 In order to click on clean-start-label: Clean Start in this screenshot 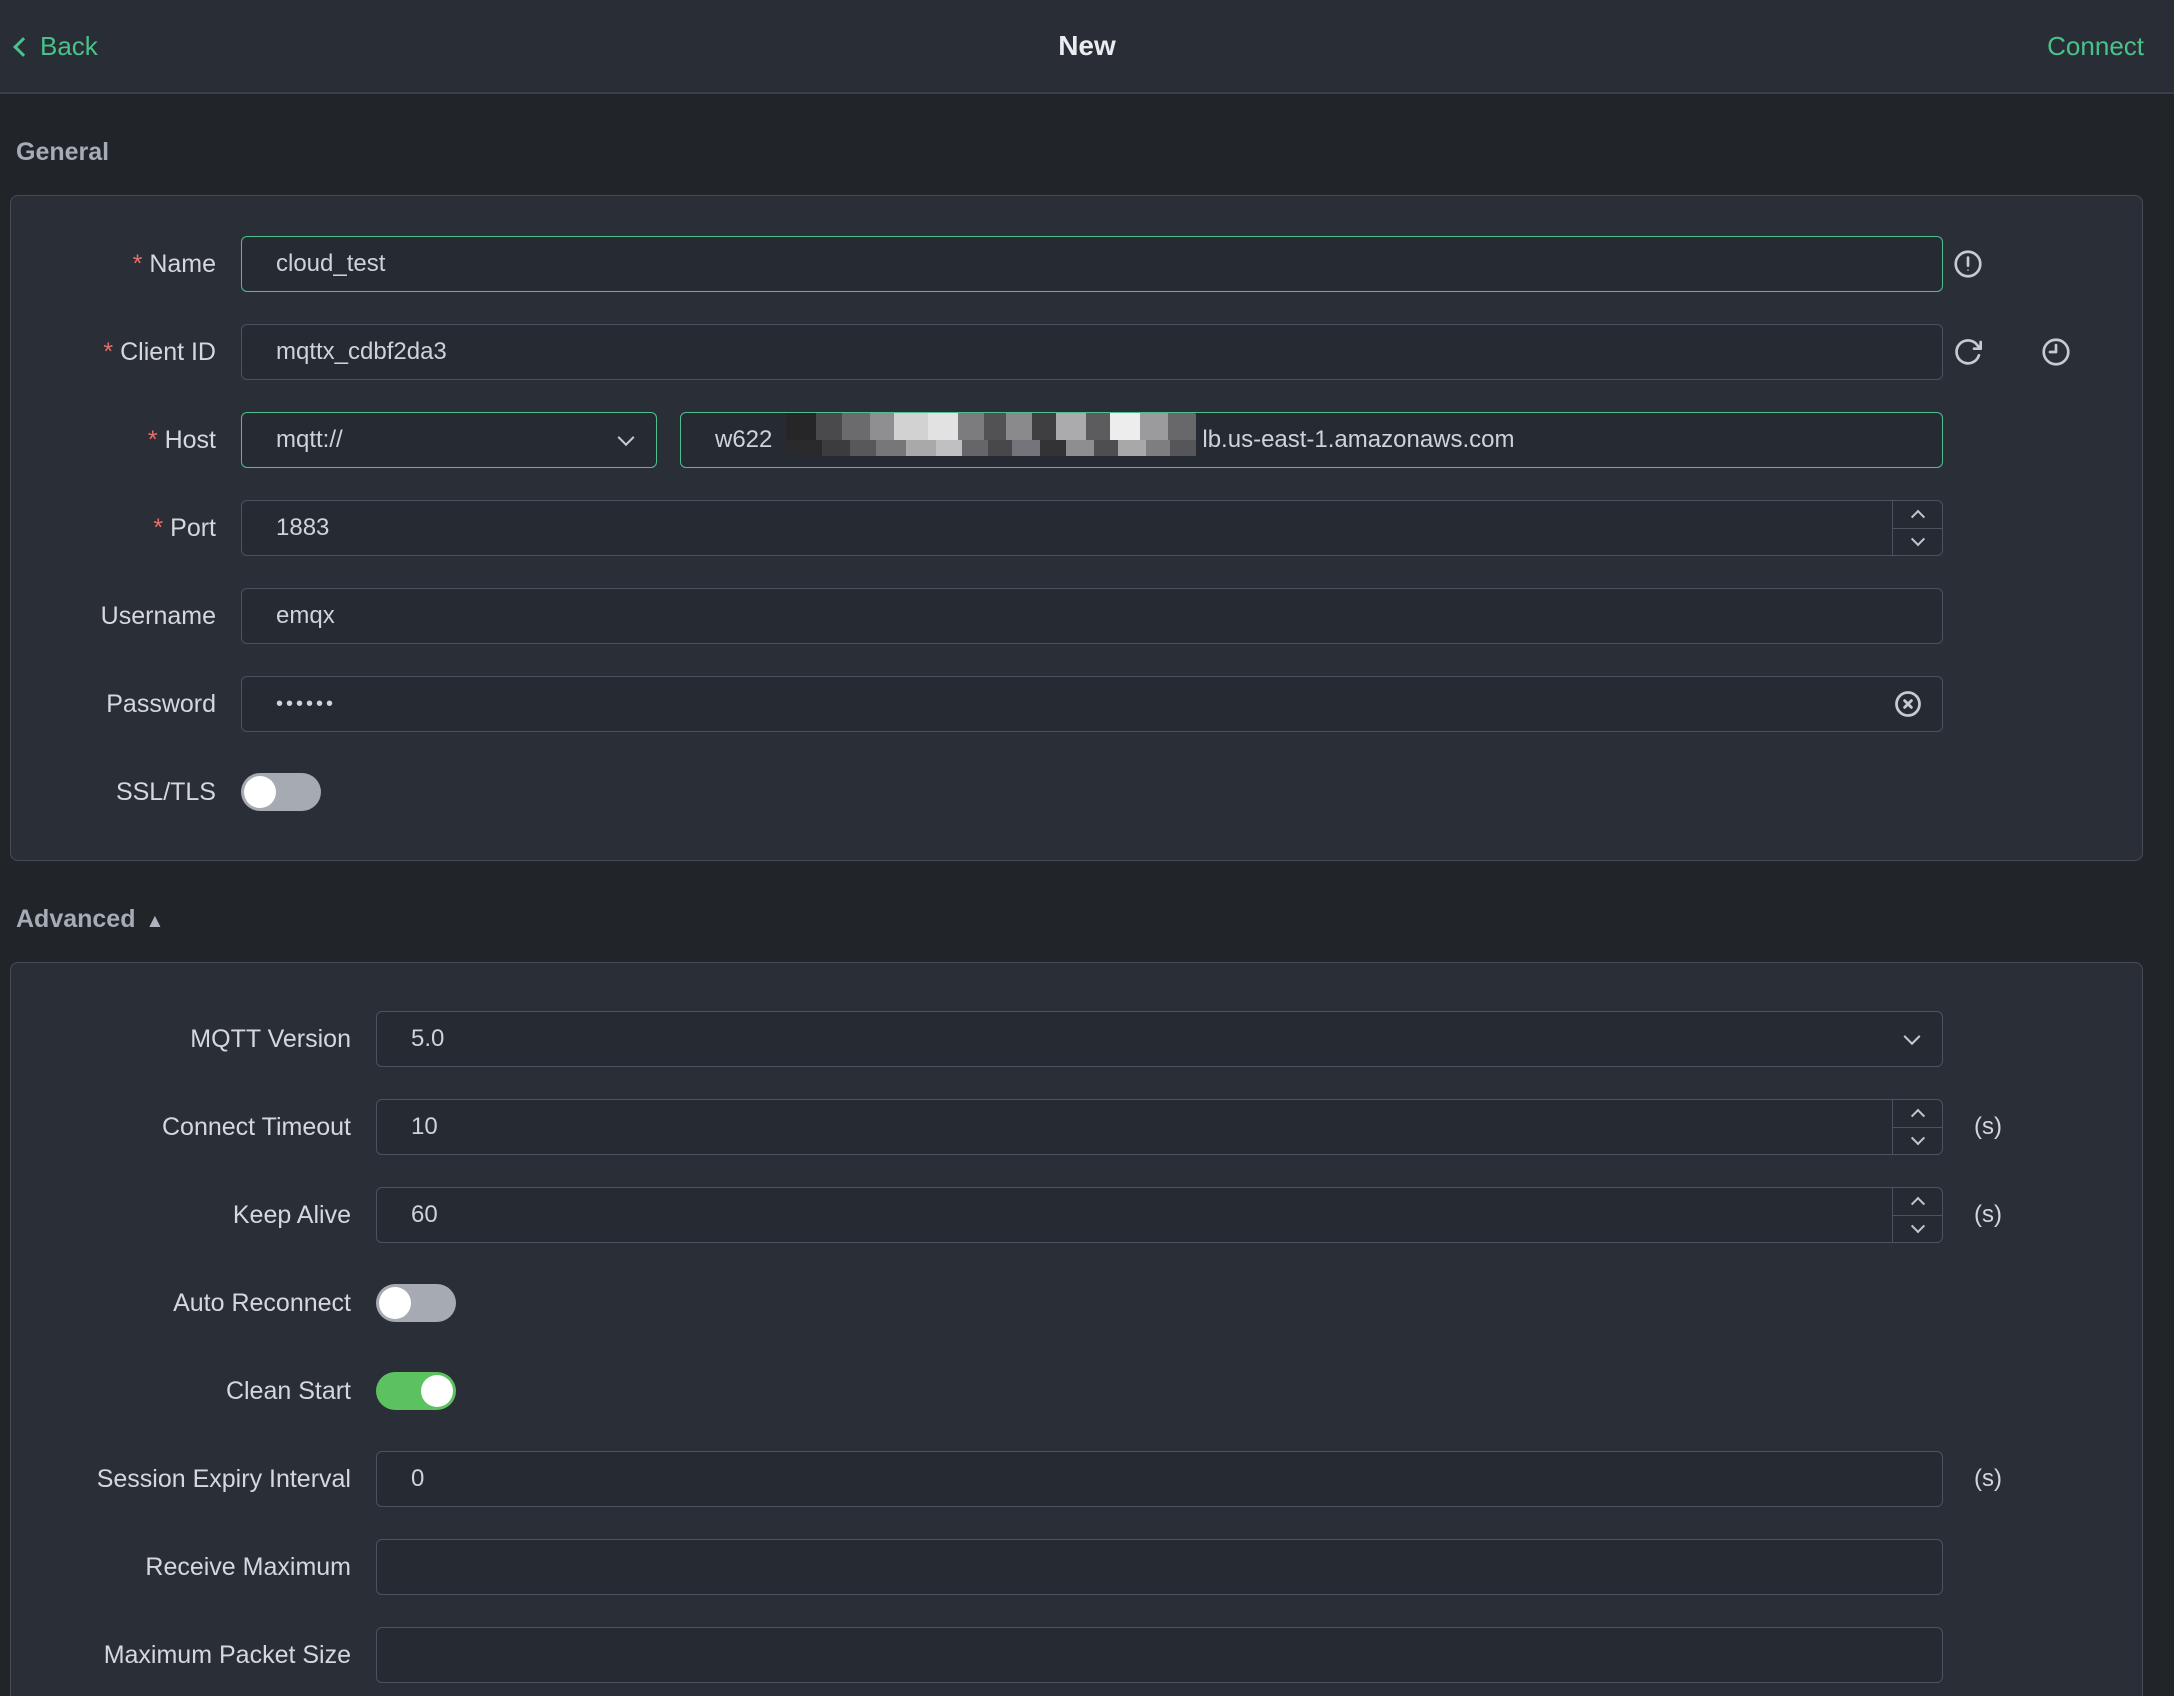, I will do `click(288, 1390)`.